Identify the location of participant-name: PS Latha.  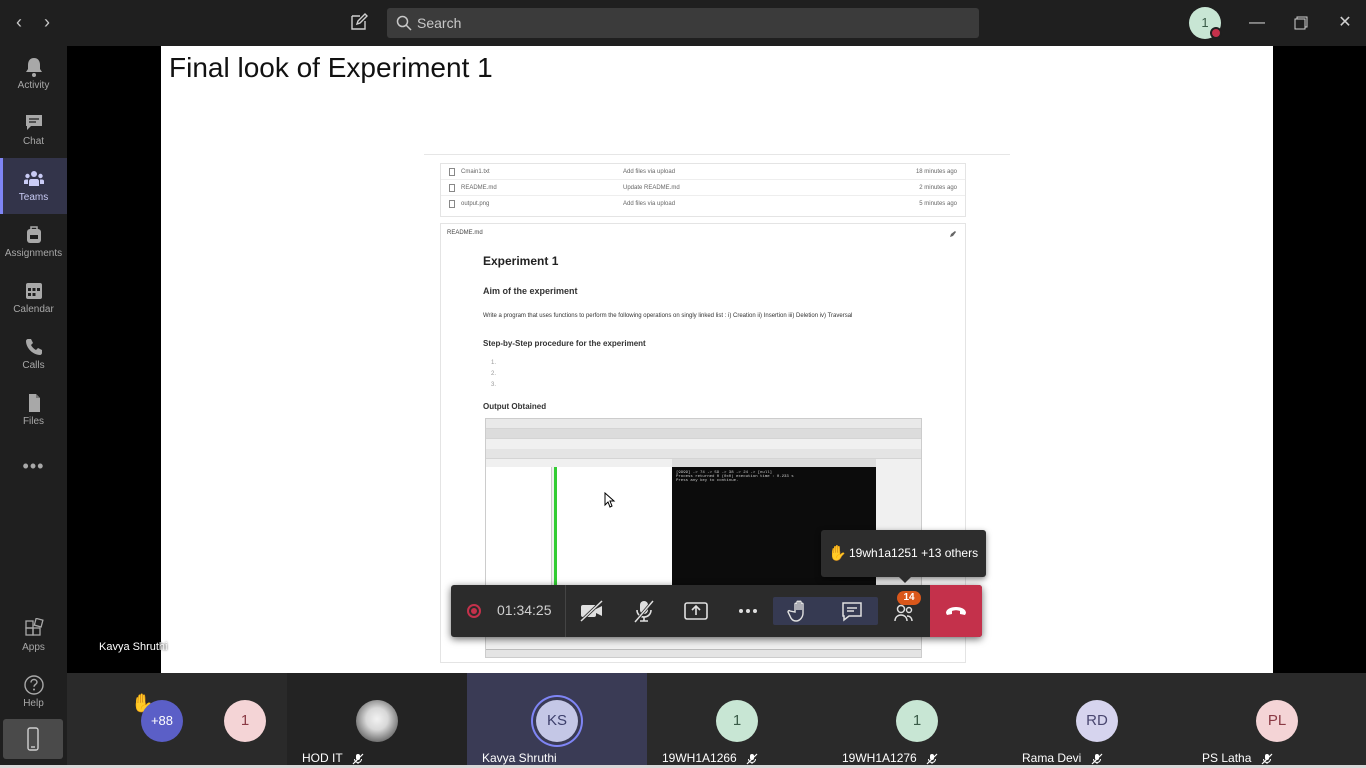
(1227, 758).